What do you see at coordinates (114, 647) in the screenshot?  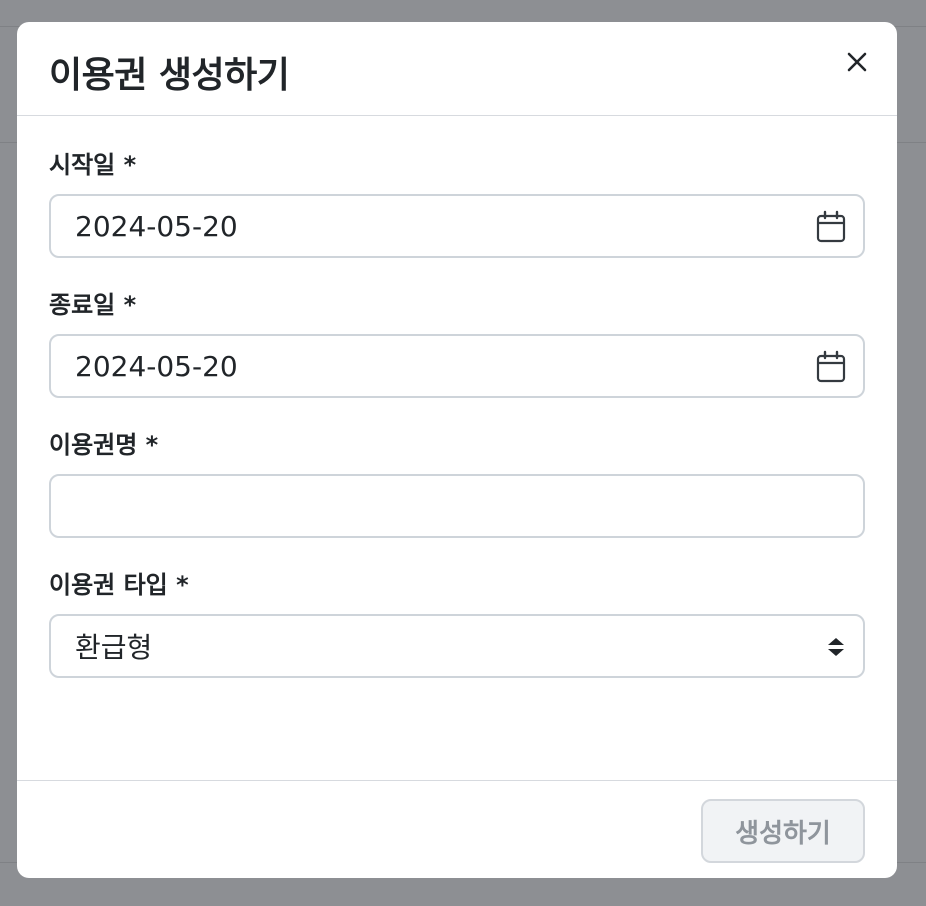 I see `pass-type-selected: 환급형` at bounding box center [114, 647].